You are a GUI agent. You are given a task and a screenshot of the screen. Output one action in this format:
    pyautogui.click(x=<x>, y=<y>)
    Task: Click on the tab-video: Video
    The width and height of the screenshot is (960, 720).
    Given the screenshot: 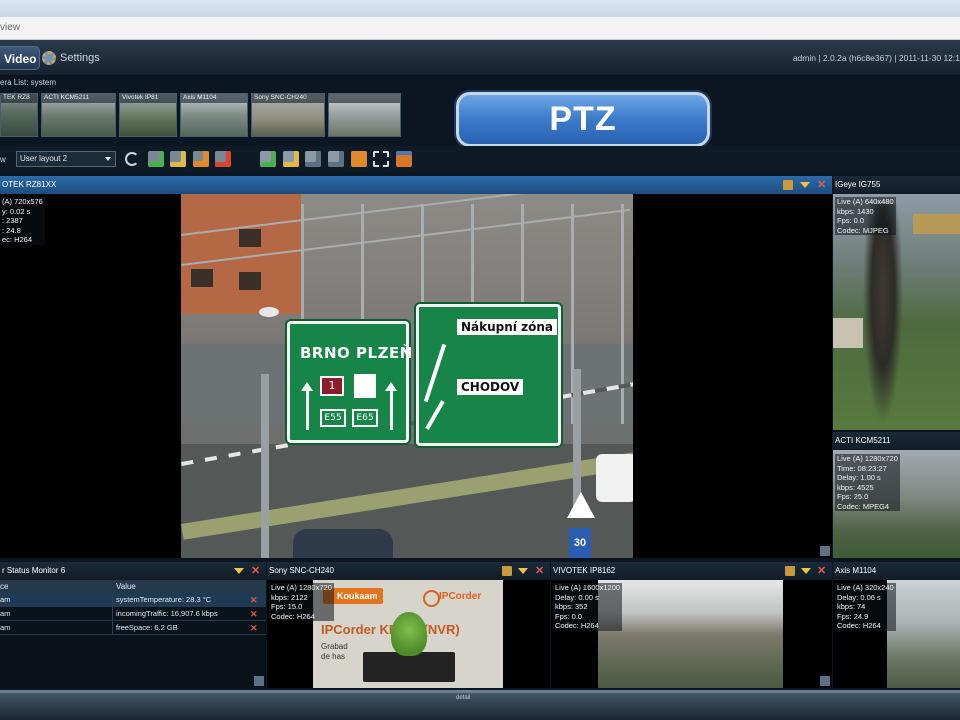 What is the action you would take?
    pyautogui.click(x=20, y=58)
    